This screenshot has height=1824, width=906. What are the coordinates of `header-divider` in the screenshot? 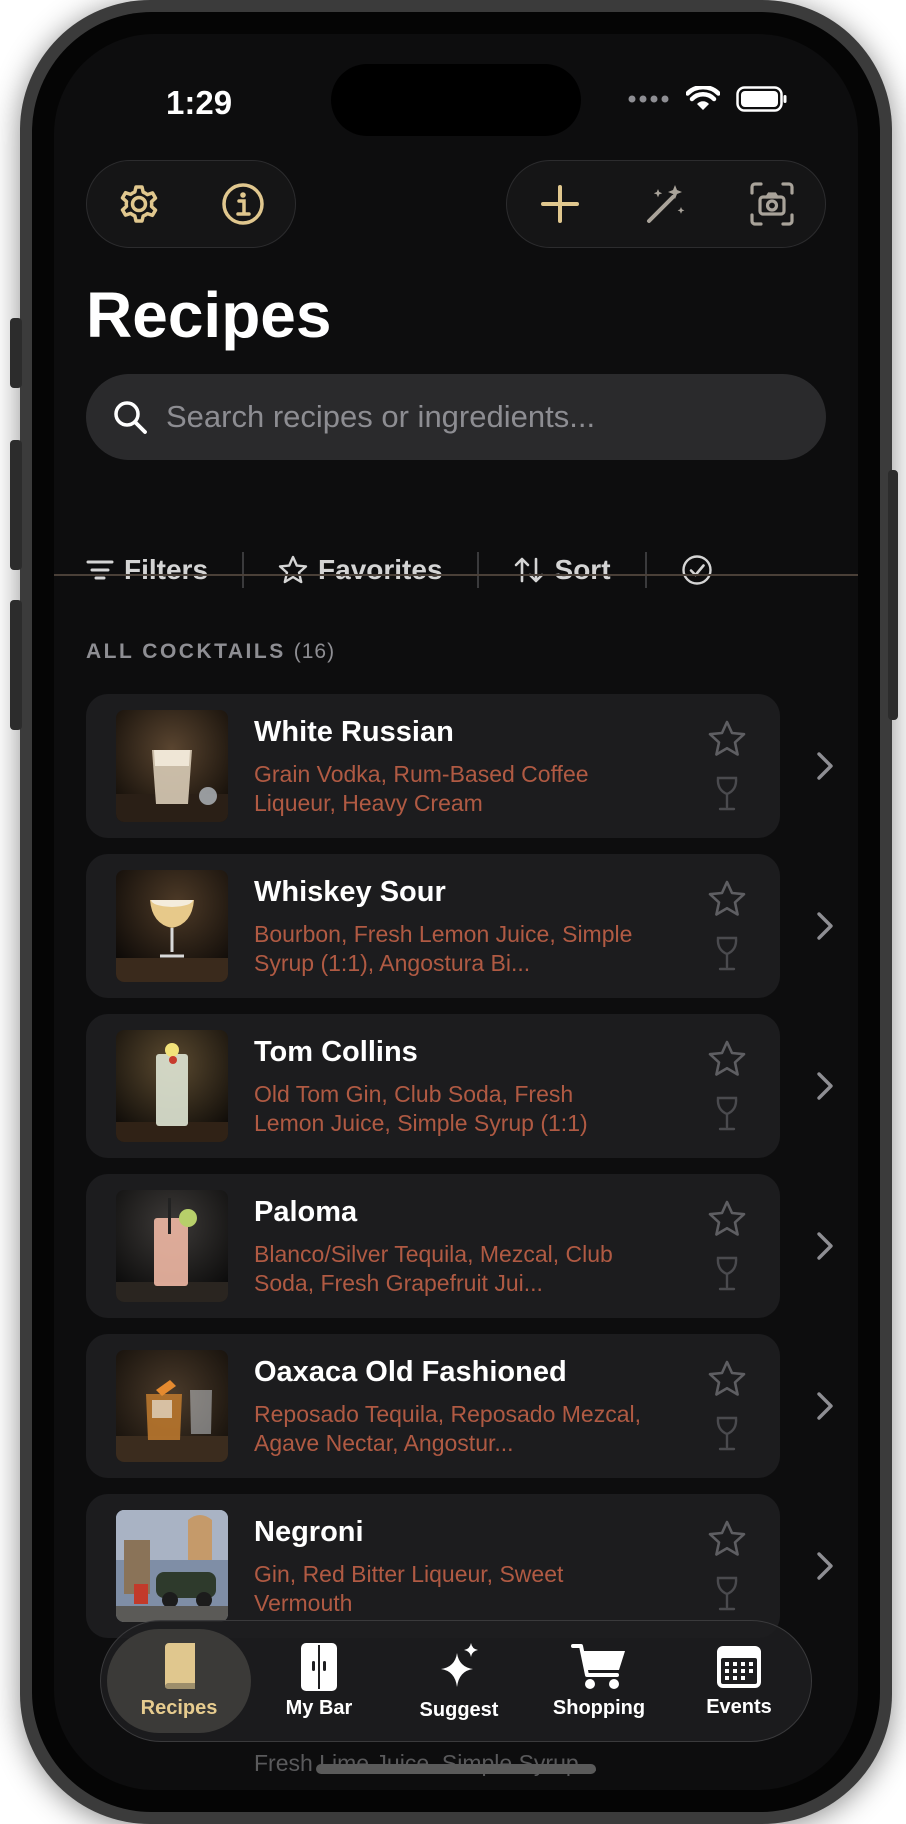 It's located at (456, 575).